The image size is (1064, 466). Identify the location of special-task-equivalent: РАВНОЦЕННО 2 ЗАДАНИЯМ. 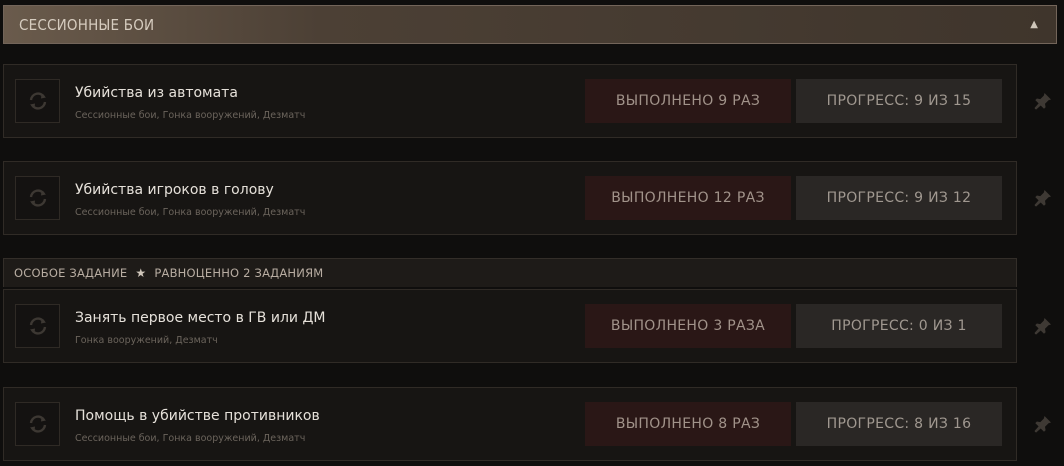
(239, 273).